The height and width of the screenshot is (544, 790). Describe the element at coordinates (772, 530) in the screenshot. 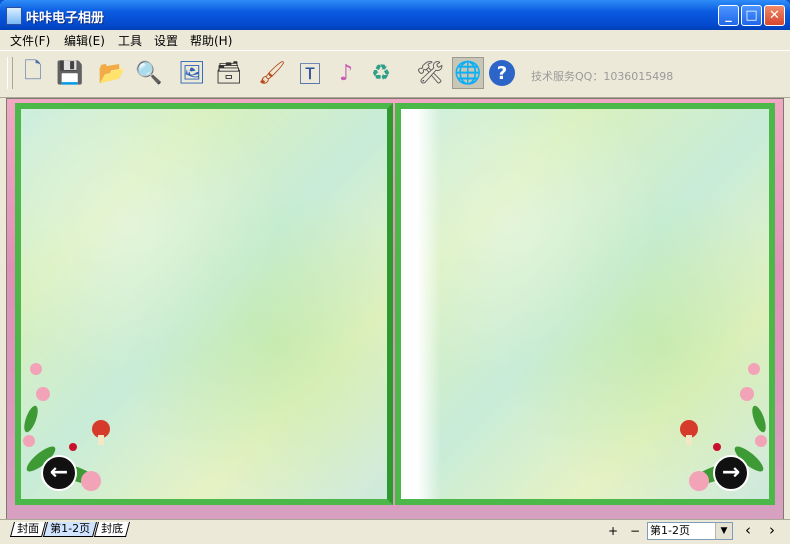

I see `status-next-button: ›` at that location.